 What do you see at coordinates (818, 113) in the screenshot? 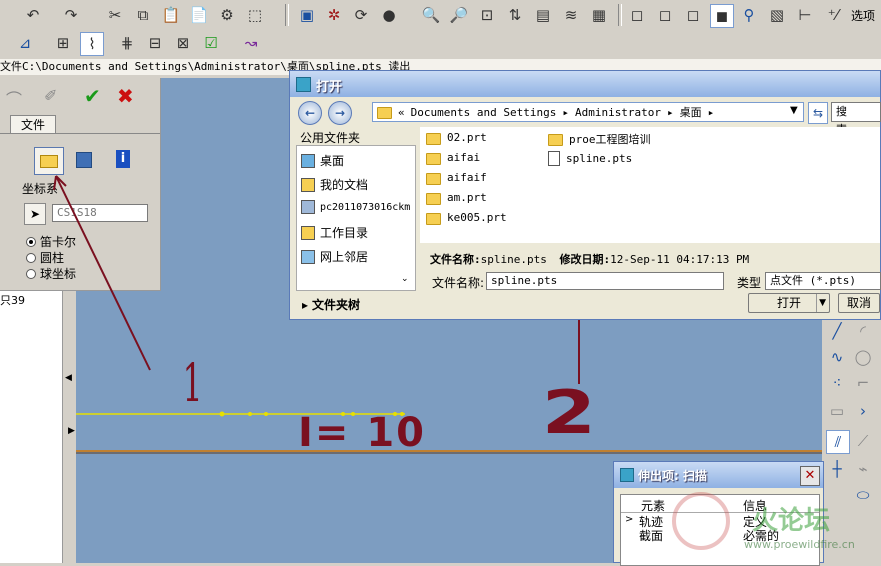
I see `refresh-button: ⇆` at bounding box center [818, 113].